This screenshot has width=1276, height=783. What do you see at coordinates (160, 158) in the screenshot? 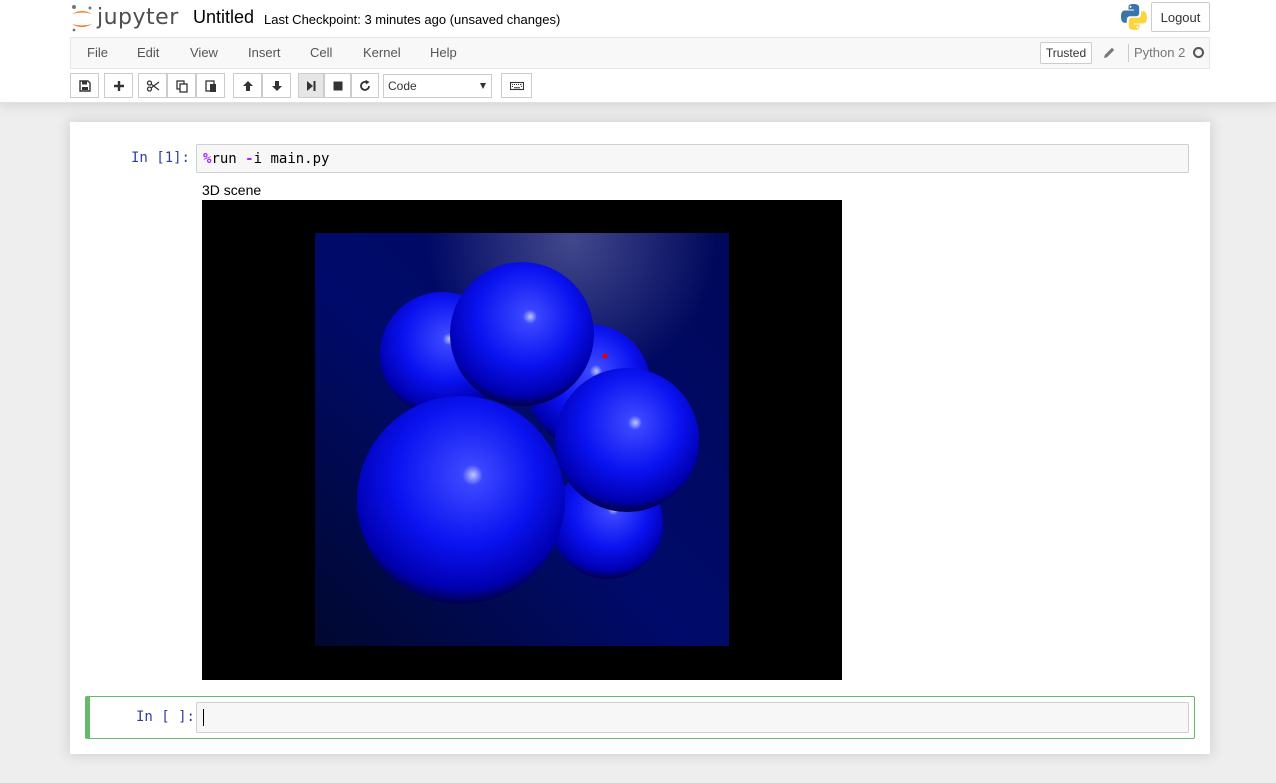
I see `input-prompt-1: In [1]:` at bounding box center [160, 158].